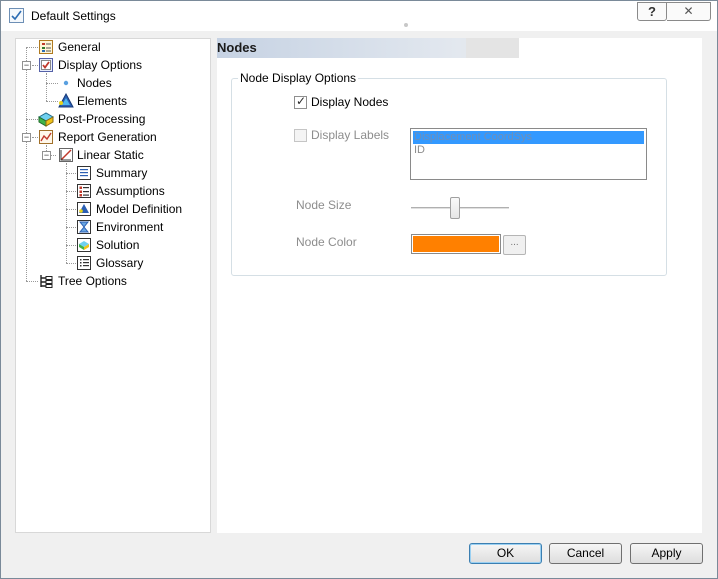 Image resolution: width=718 pixels, height=579 pixels. I want to click on panel-title: Nodes, so click(237, 47).